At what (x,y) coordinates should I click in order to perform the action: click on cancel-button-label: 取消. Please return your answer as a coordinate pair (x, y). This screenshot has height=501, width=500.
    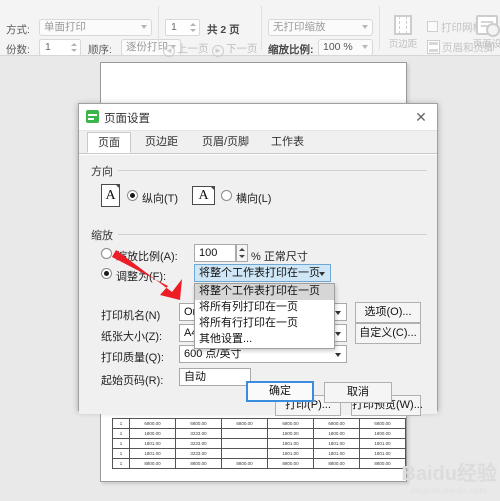
    Looking at the image, I should click on (358, 392).